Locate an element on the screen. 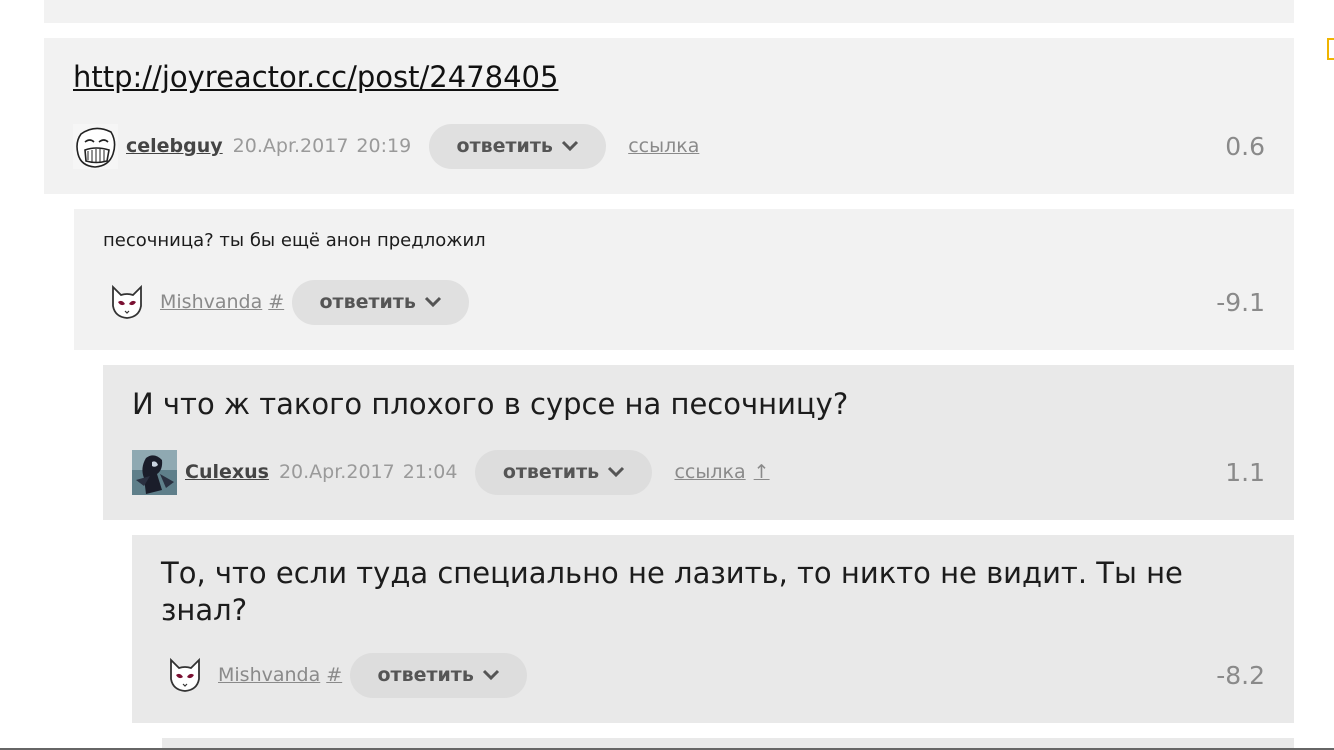  comment-text: песочница? ты бы ещё анон предложил is located at coordinates (294, 240).